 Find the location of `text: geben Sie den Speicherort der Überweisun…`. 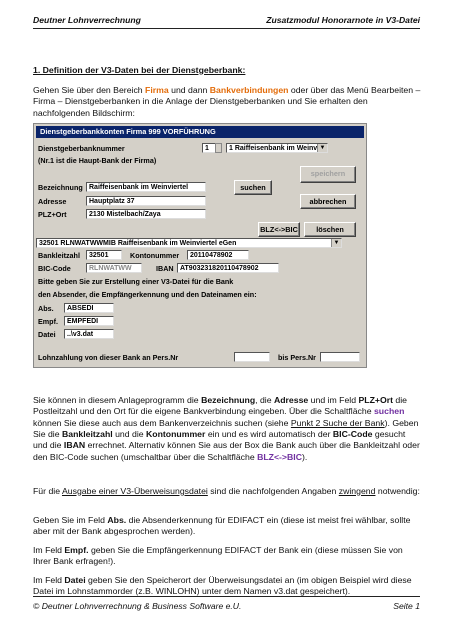

text: geben Sie den Speicherort der Überweisun… is located at coordinates (222, 585).